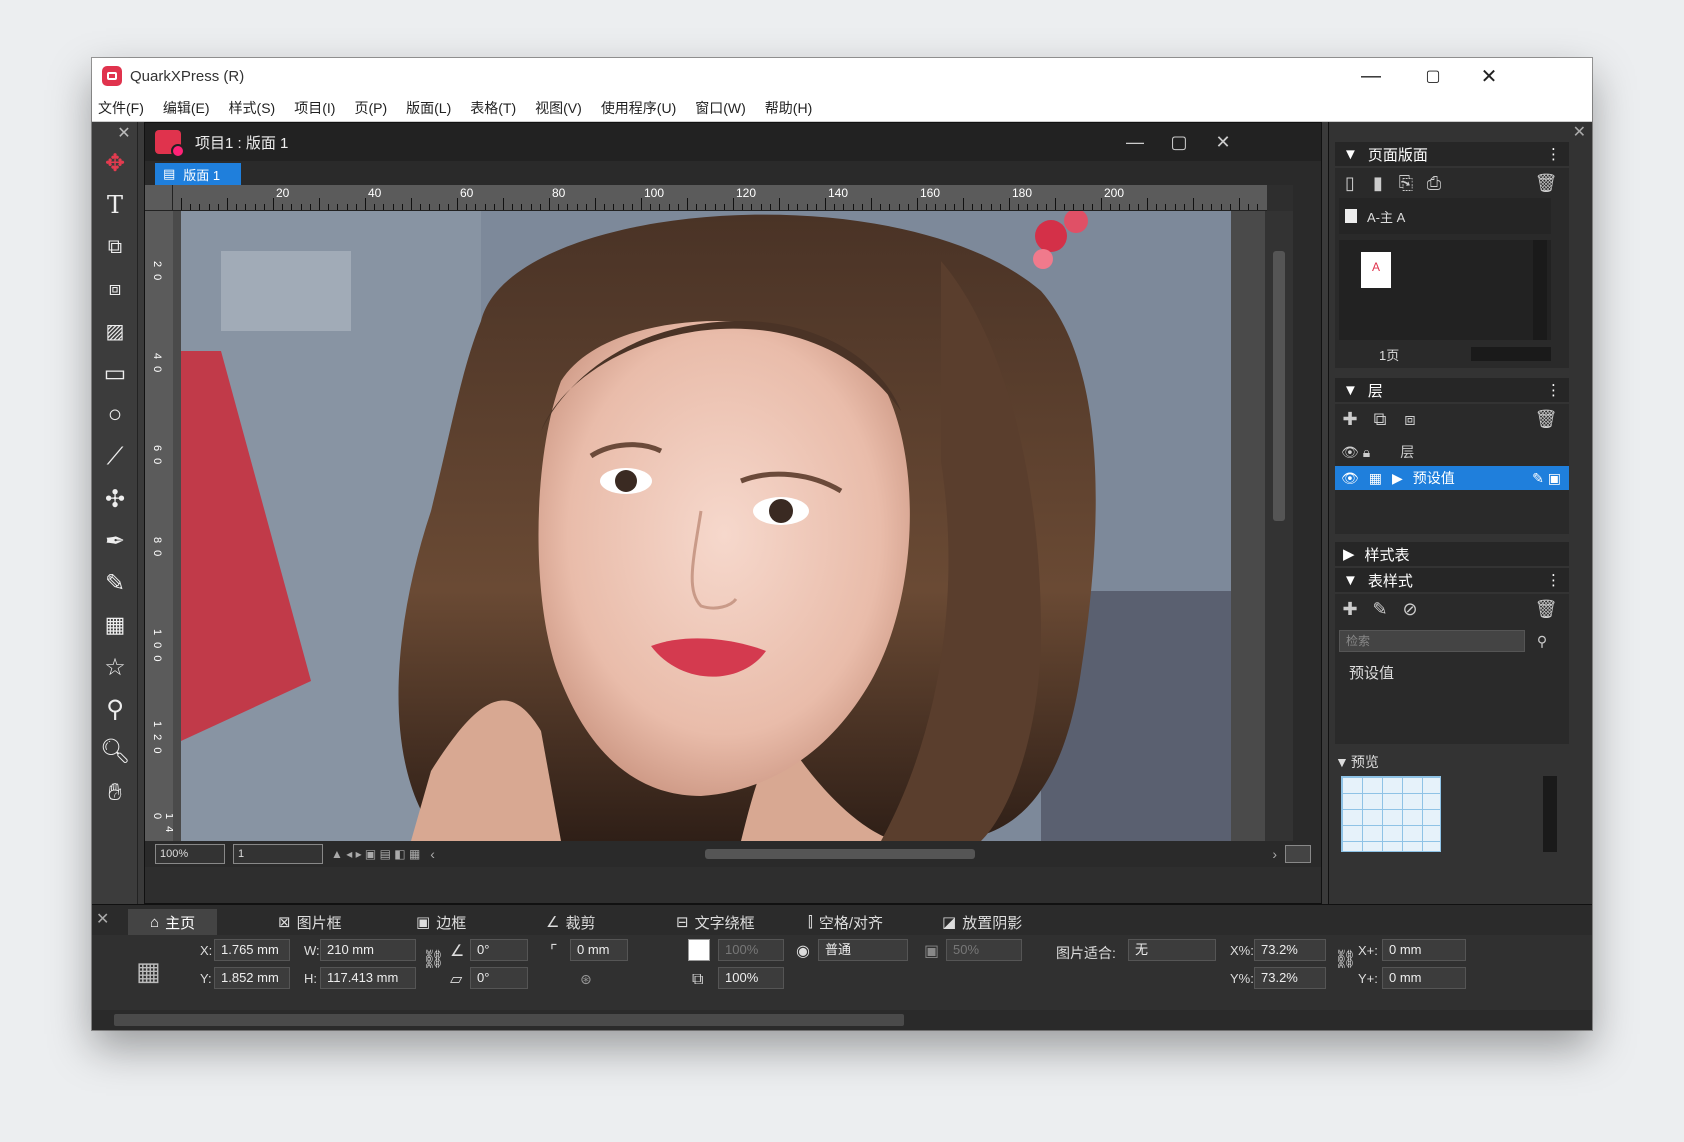 The image size is (1684, 1142). I want to click on page-number-field: 1, so click(278, 854).